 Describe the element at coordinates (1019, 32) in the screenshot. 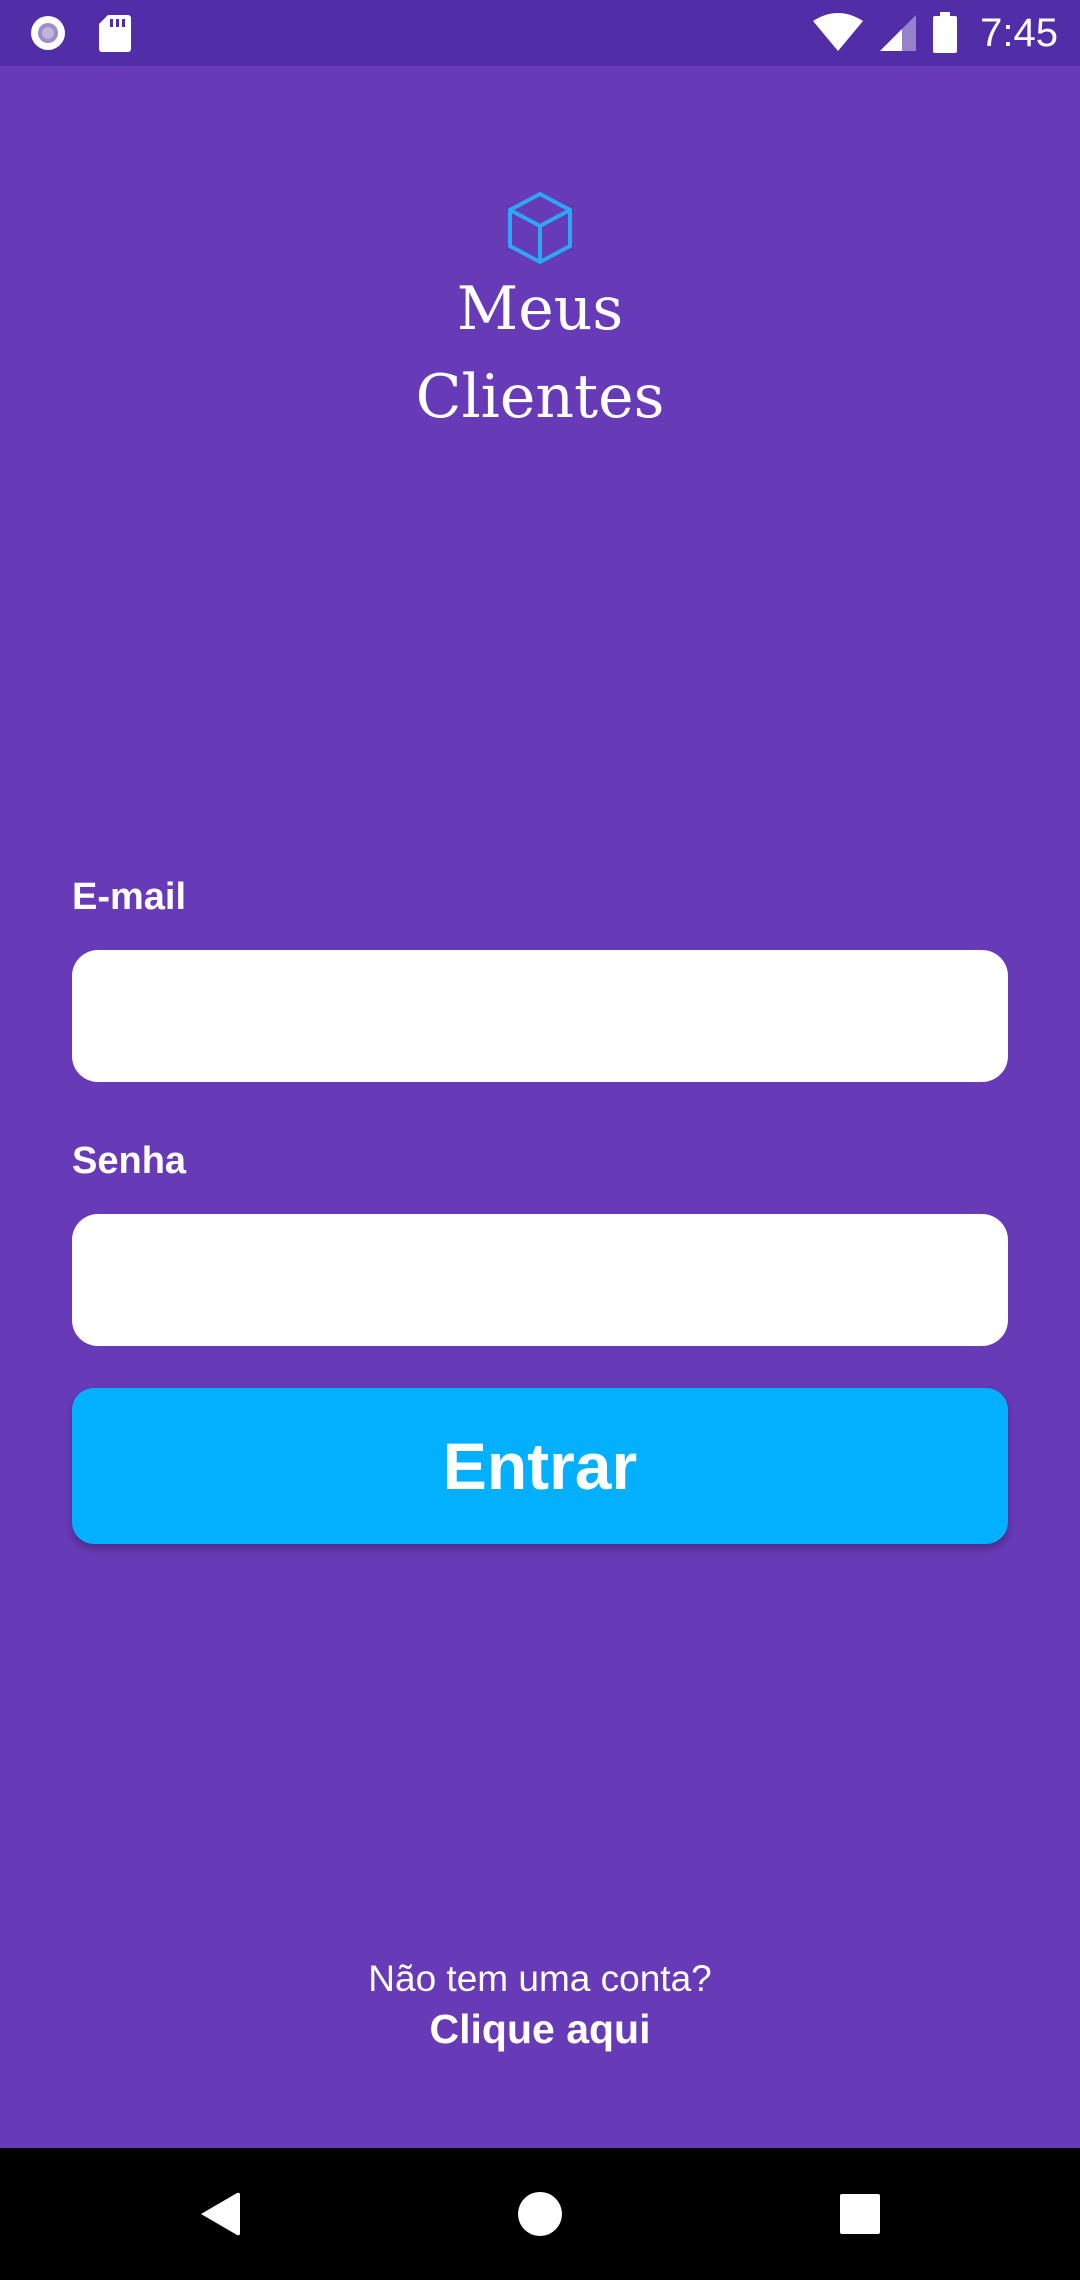

I see `status-time: 7:45` at that location.